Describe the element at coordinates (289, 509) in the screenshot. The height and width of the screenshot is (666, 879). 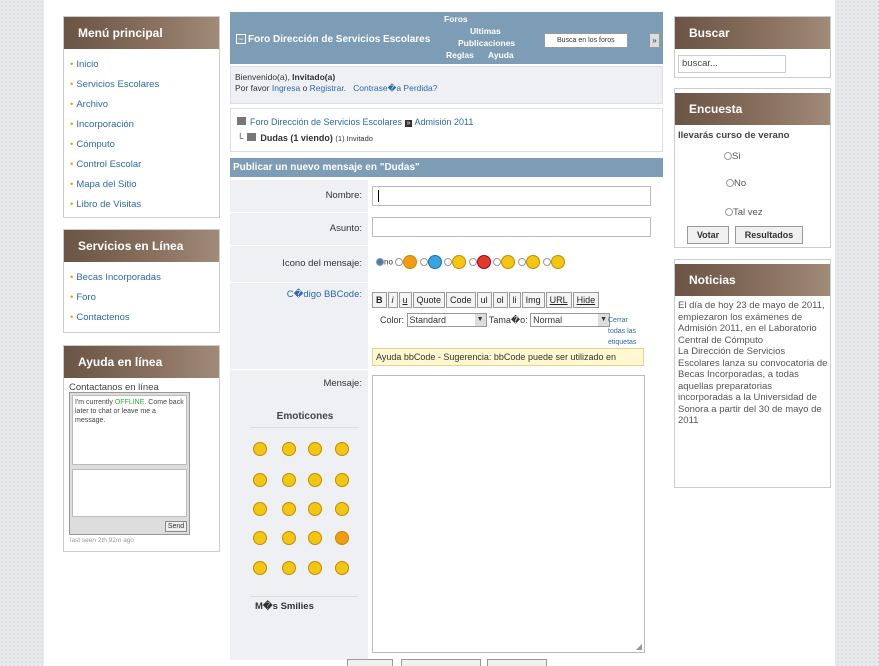
I see `emoticon-cry-icon` at that location.